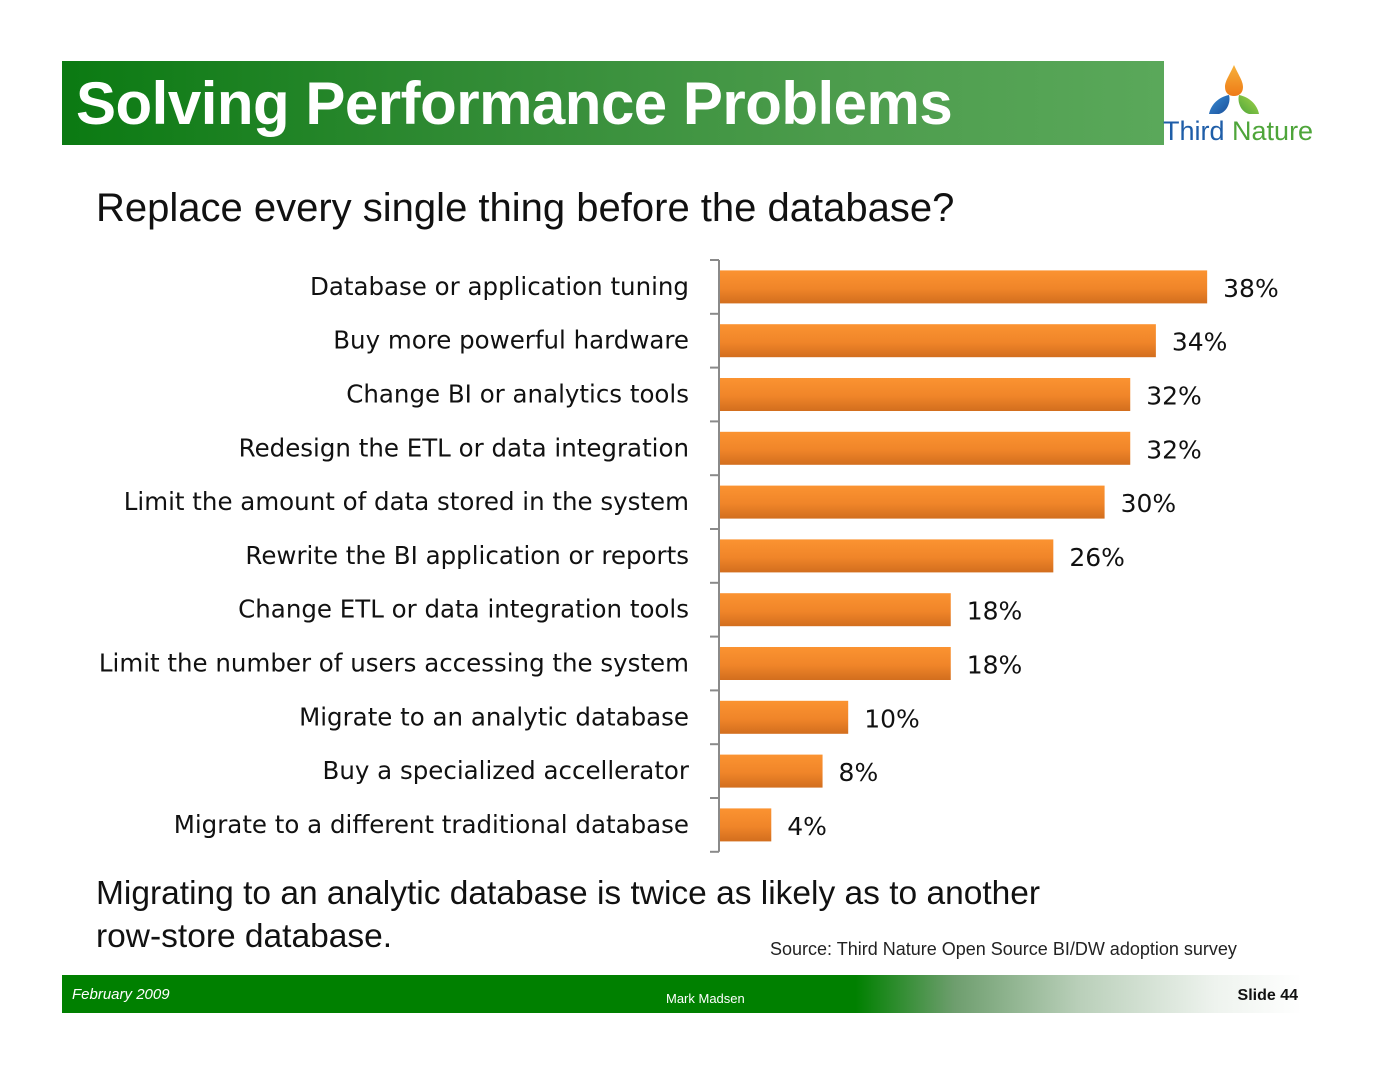  I want to click on value-label: 38%, so click(1251, 288).